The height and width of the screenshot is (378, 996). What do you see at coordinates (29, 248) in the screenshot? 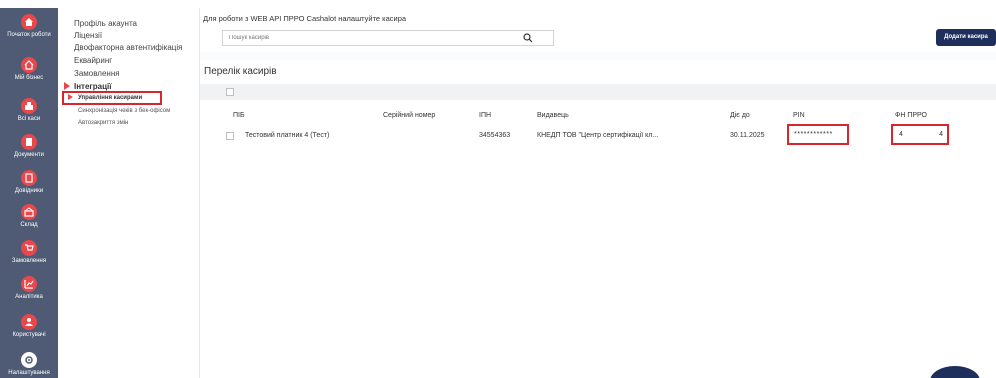
I see `cart-icon` at bounding box center [29, 248].